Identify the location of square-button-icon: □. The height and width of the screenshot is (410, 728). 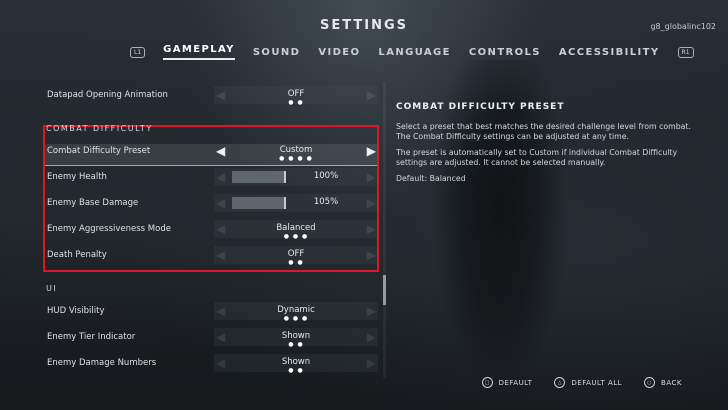
(487, 382).